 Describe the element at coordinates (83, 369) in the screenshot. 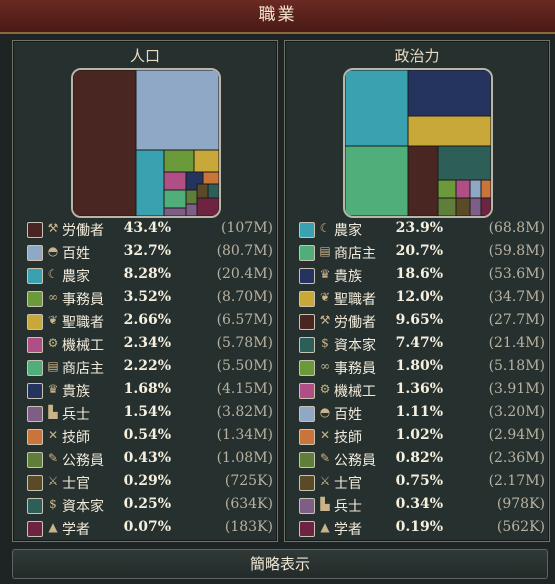

I see `occupation-name: 商店主` at that location.